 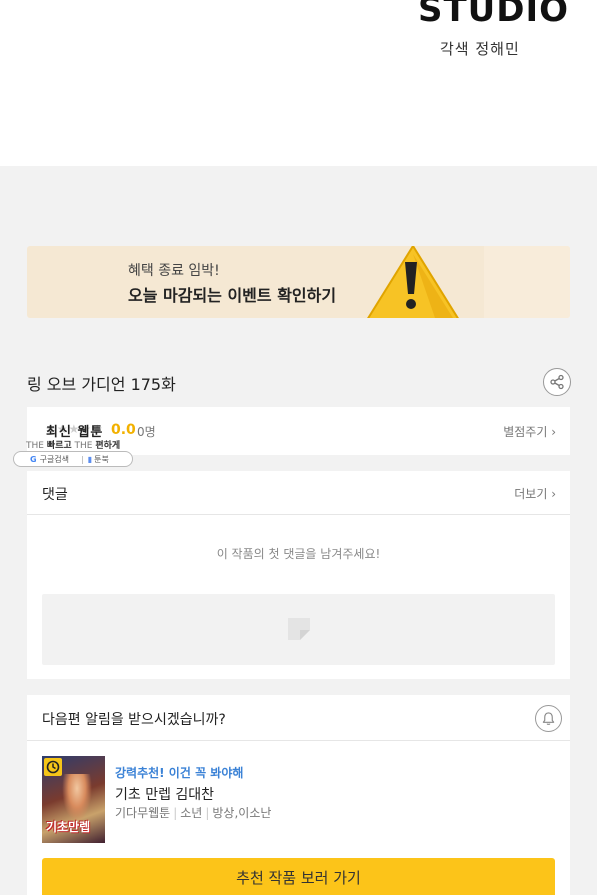 I want to click on share-button, so click(x=557, y=382).